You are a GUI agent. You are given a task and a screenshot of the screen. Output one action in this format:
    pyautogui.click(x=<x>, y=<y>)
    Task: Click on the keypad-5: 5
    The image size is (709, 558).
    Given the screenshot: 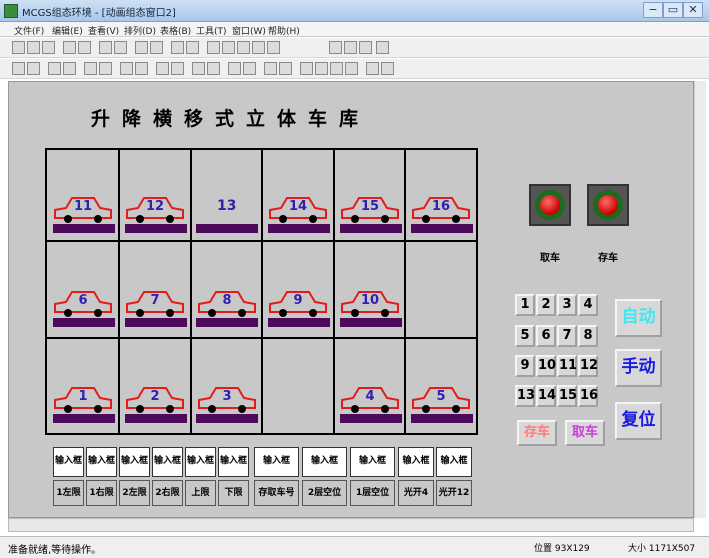 What is the action you would take?
    pyautogui.click(x=525, y=336)
    